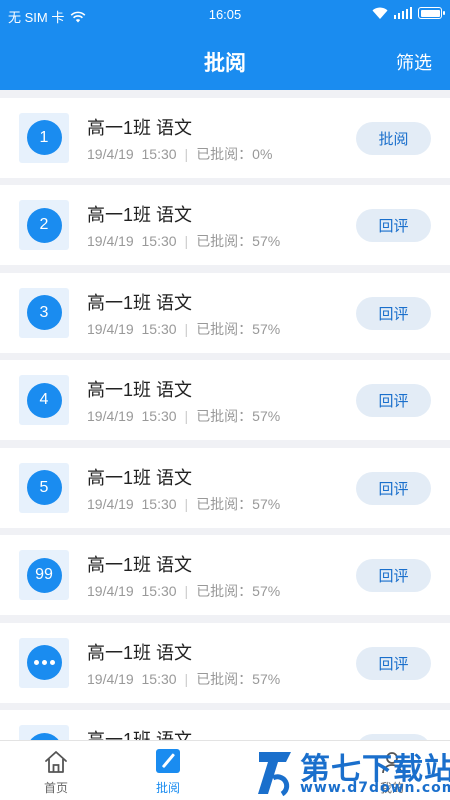 The image size is (450, 800). I want to click on tab-review: 批阅, so click(168, 770).